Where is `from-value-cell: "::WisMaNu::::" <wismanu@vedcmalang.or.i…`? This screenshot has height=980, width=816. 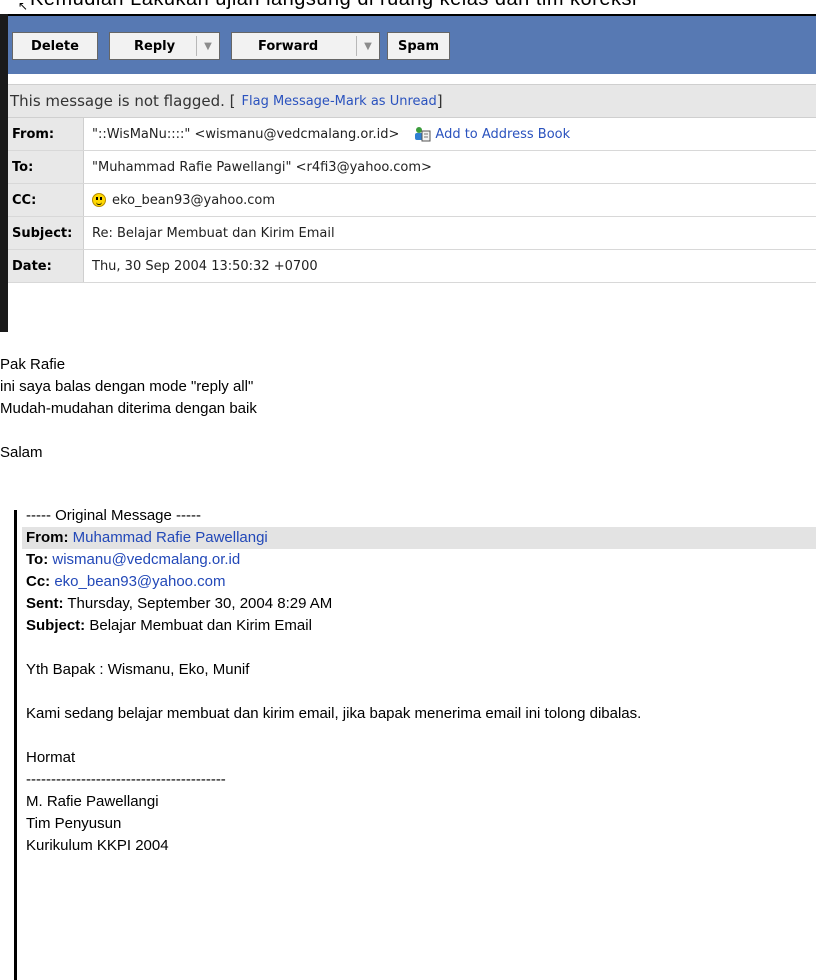
from-value-cell: "::WisMaNu::::" <wismanu@vedcmalang.or.i… is located at coordinates (331, 134).